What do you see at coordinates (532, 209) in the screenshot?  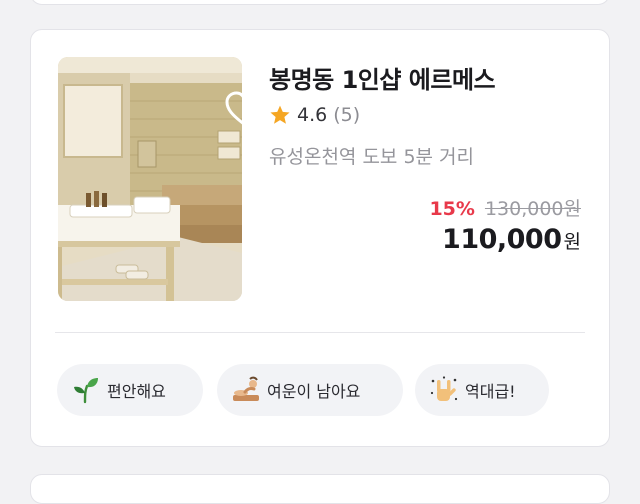 I see `original-price: 130,000원` at bounding box center [532, 209].